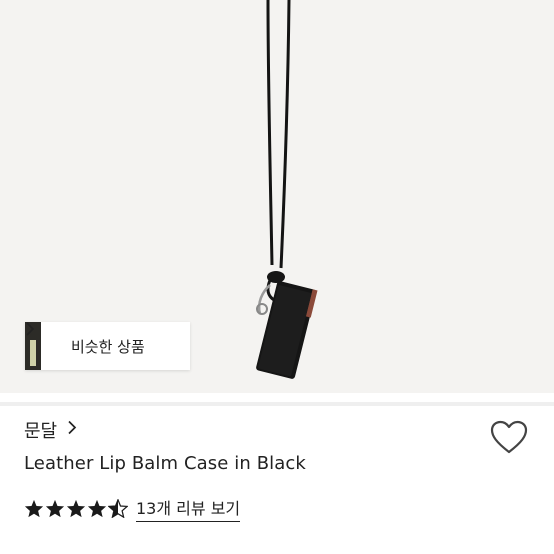  What do you see at coordinates (132, 508) in the screenshot?
I see `rating-row: 13개 리뷰 보기` at bounding box center [132, 508].